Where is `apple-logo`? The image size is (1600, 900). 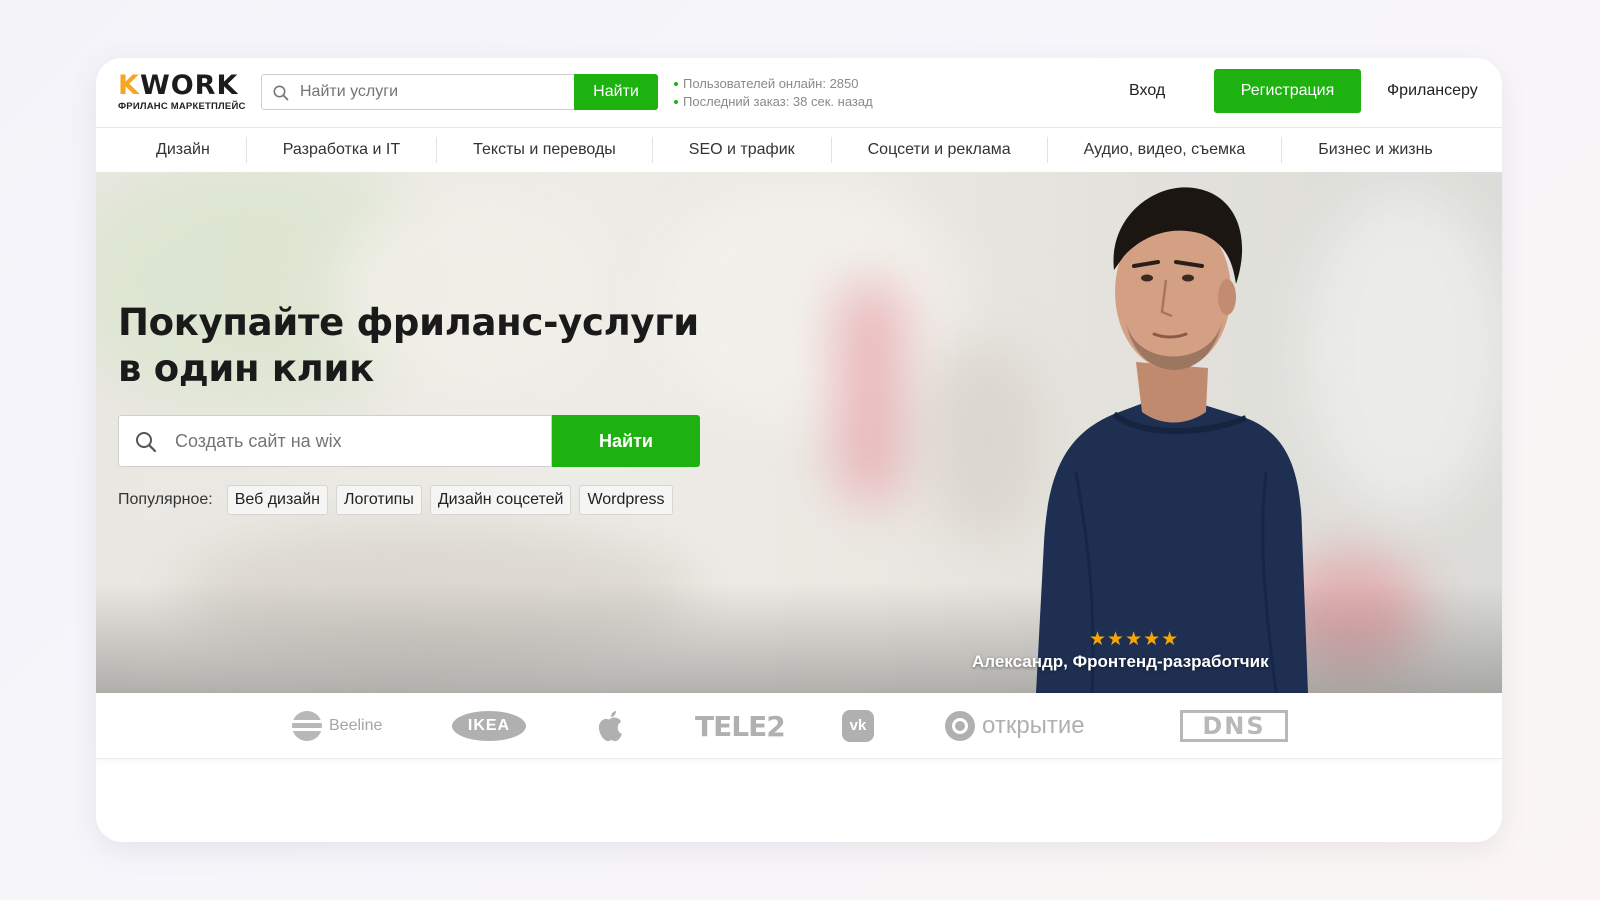
apple-logo is located at coordinates (610, 726).